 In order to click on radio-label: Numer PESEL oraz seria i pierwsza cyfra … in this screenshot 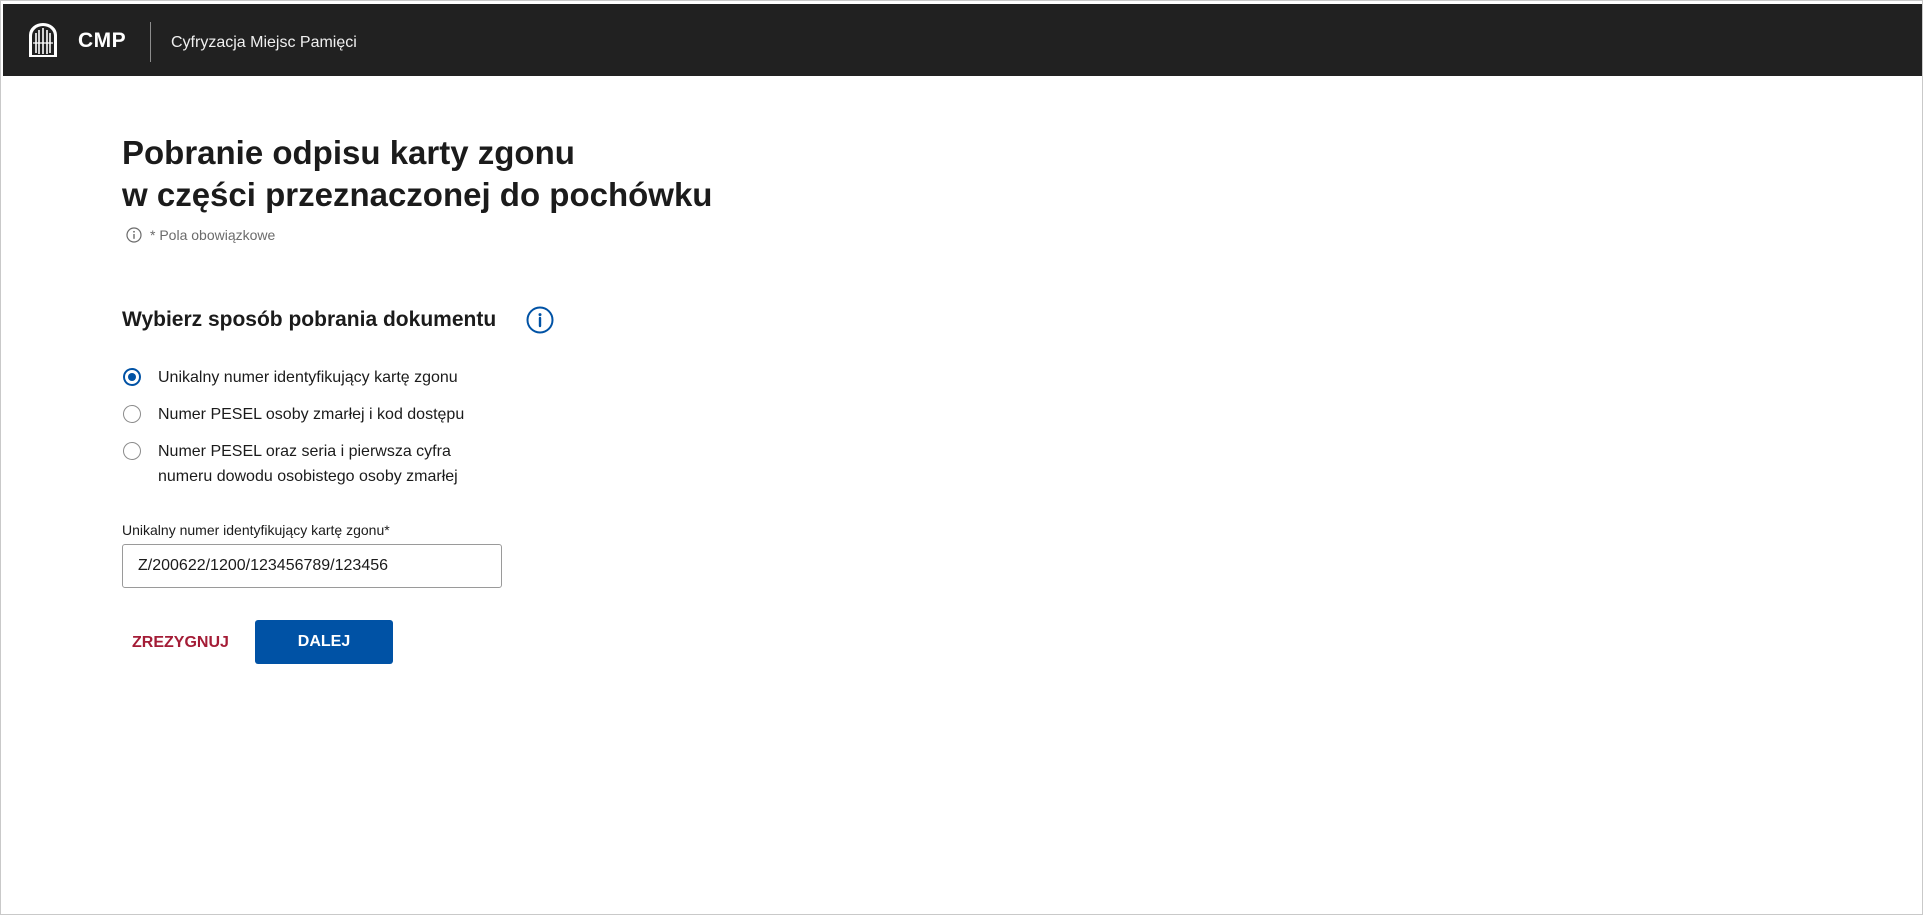, I will do `click(308, 464)`.